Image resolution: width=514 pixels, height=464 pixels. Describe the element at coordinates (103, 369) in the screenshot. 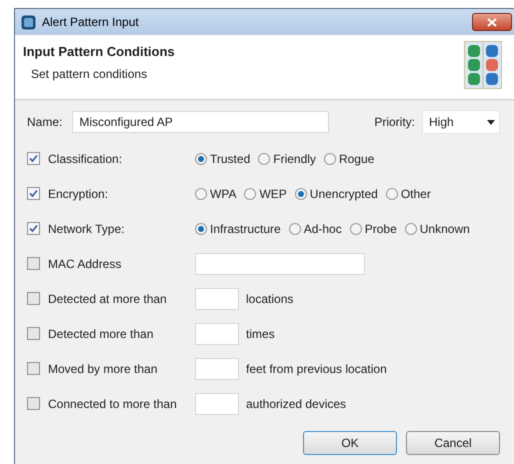

I see `condition-label: Moved by more than` at that location.